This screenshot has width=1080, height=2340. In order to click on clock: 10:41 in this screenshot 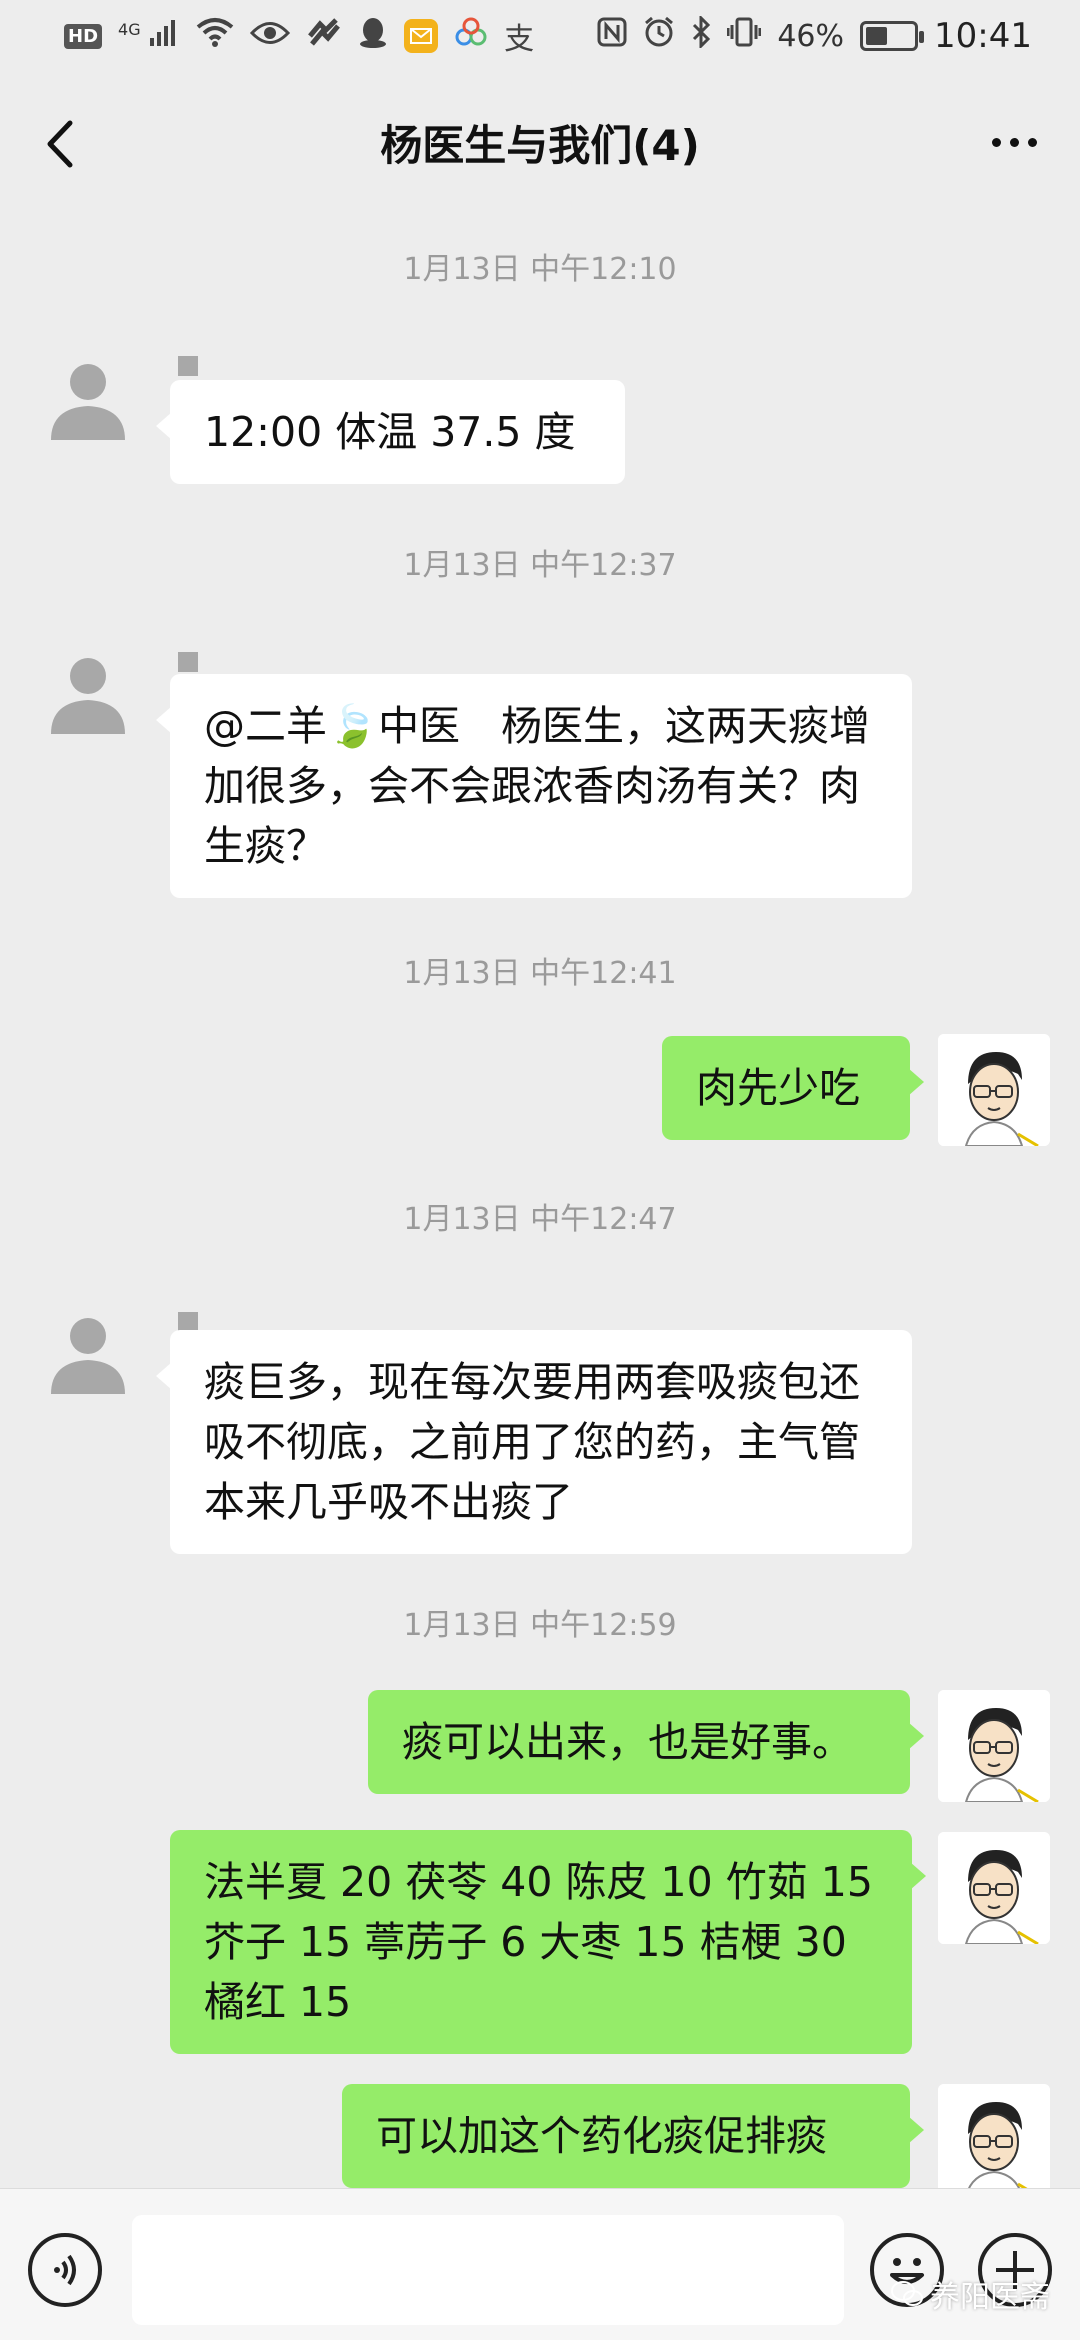, I will do `click(983, 36)`.